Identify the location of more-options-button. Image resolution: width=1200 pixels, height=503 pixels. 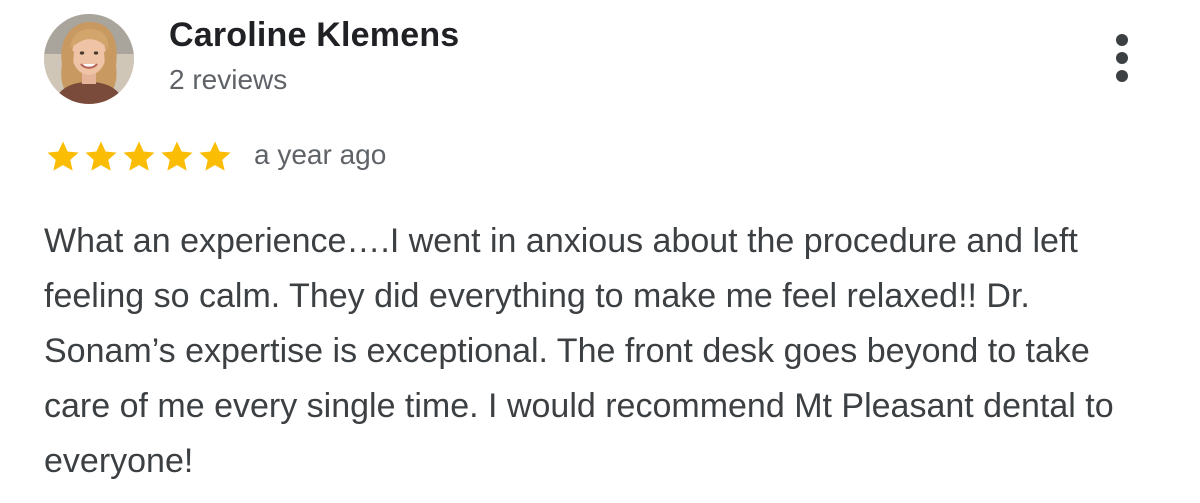
(1122, 58).